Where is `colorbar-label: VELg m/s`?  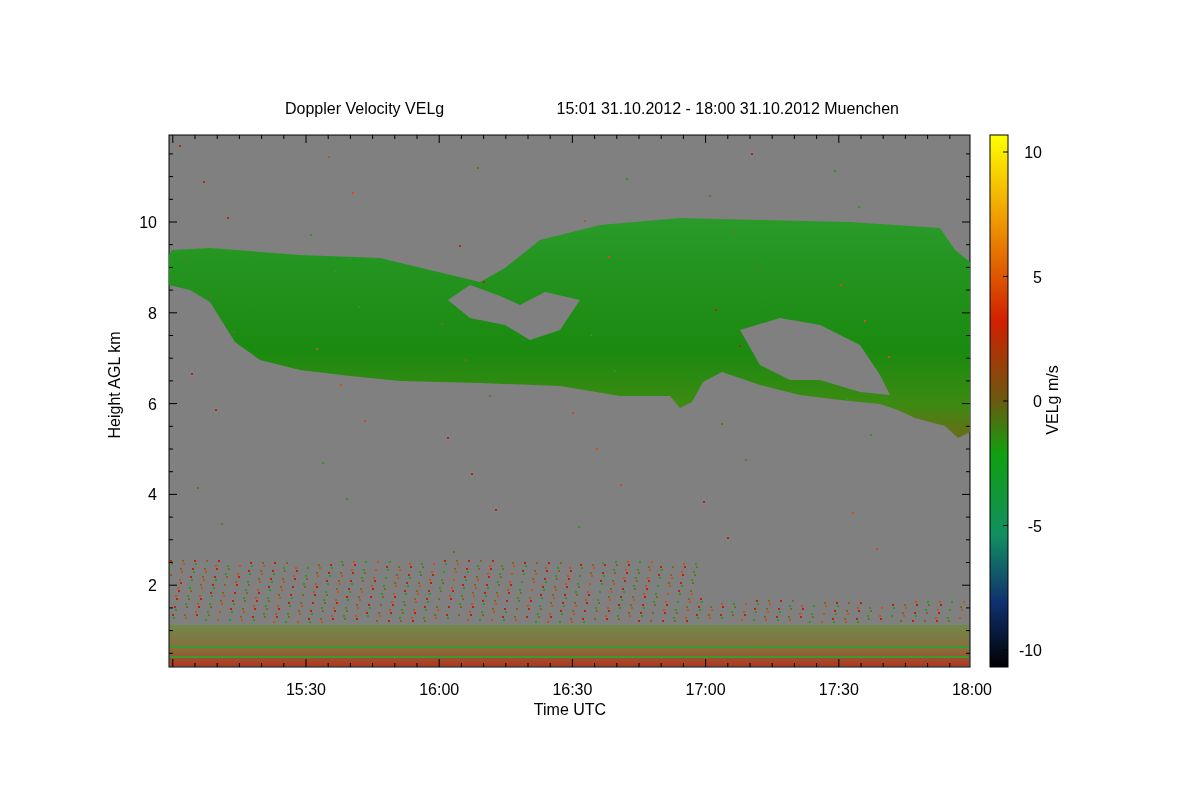
colorbar-label: VELg m/s is located at coordinates (1052, 400).